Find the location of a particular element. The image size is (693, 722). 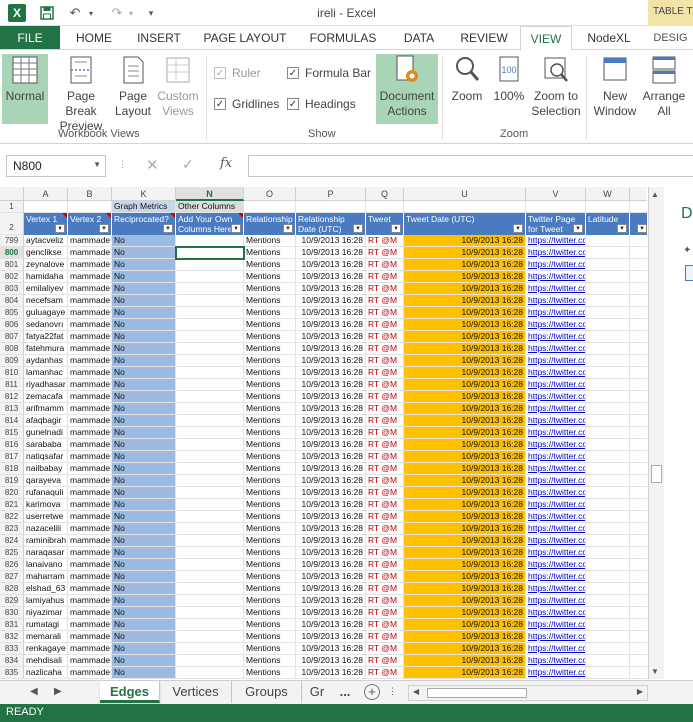

table-header-n: Add Your Own Columns Here ▼ is located at coordinates (210, 224).